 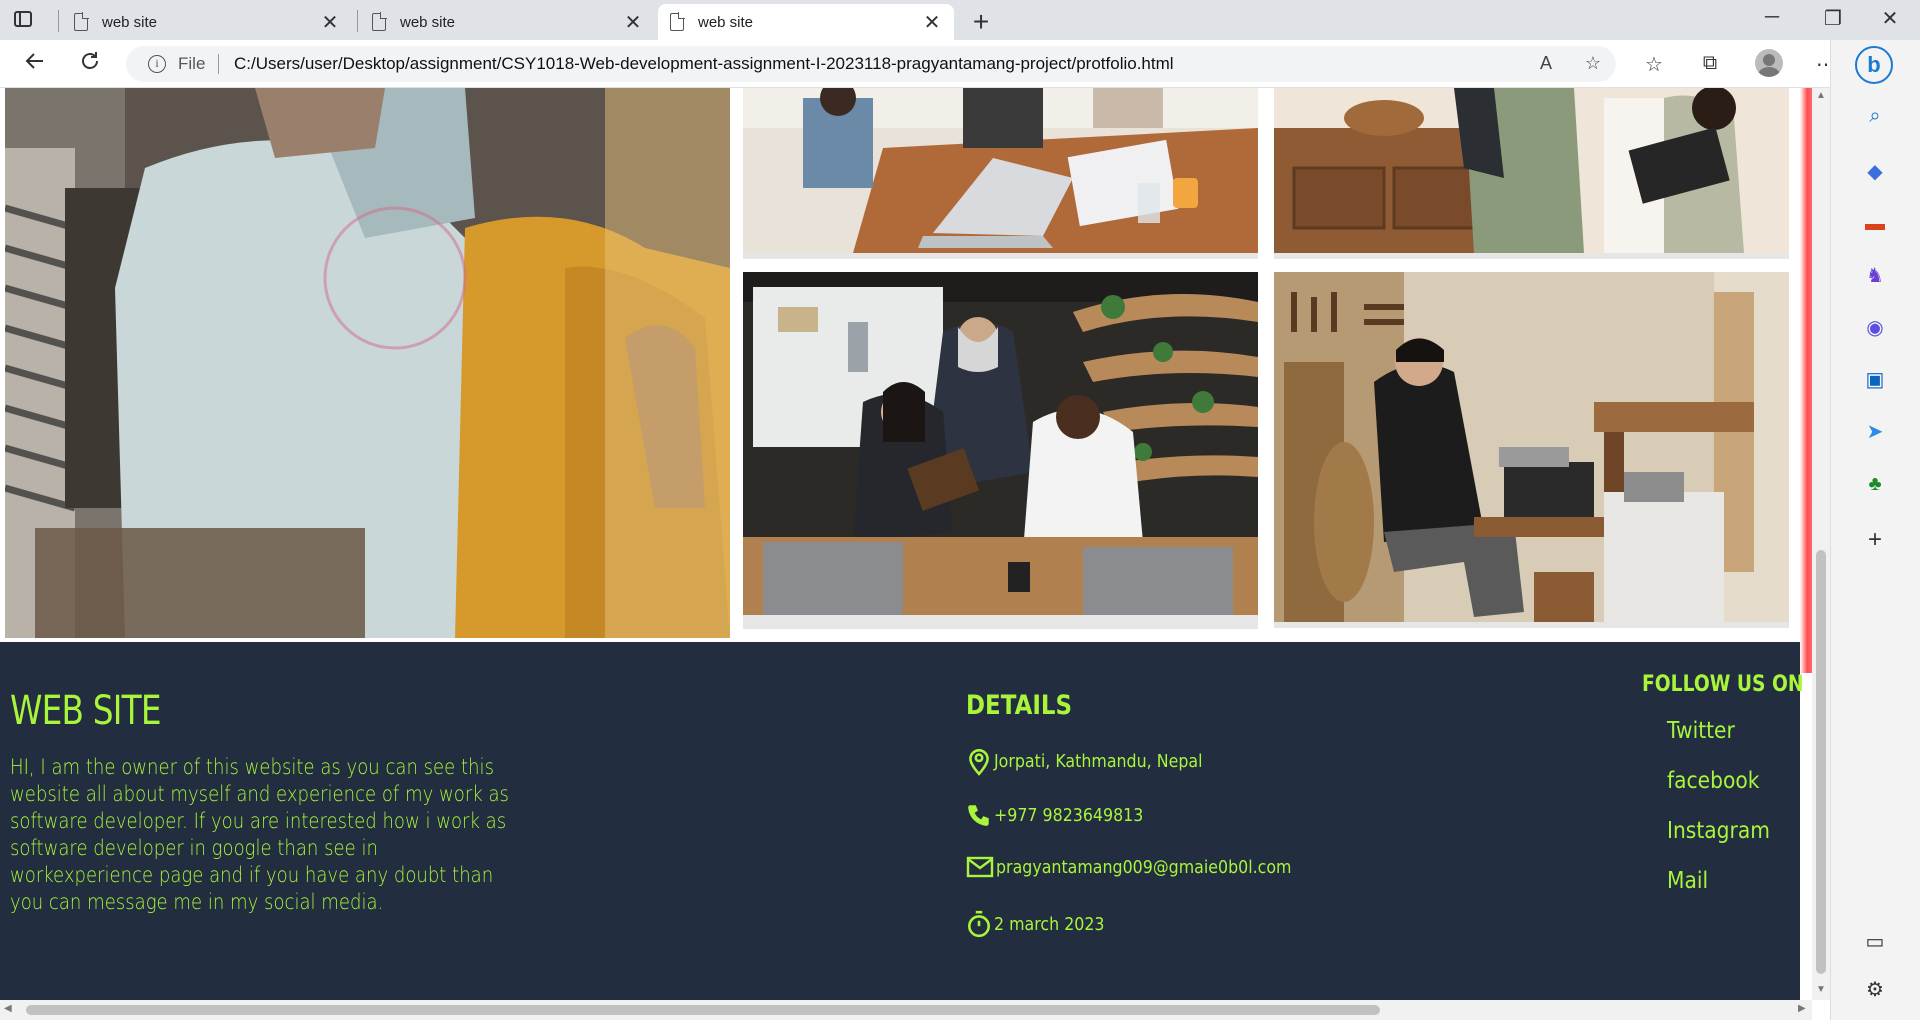 I want to click on phone-text: +977 9823649813, so click(x=1069, y=815).